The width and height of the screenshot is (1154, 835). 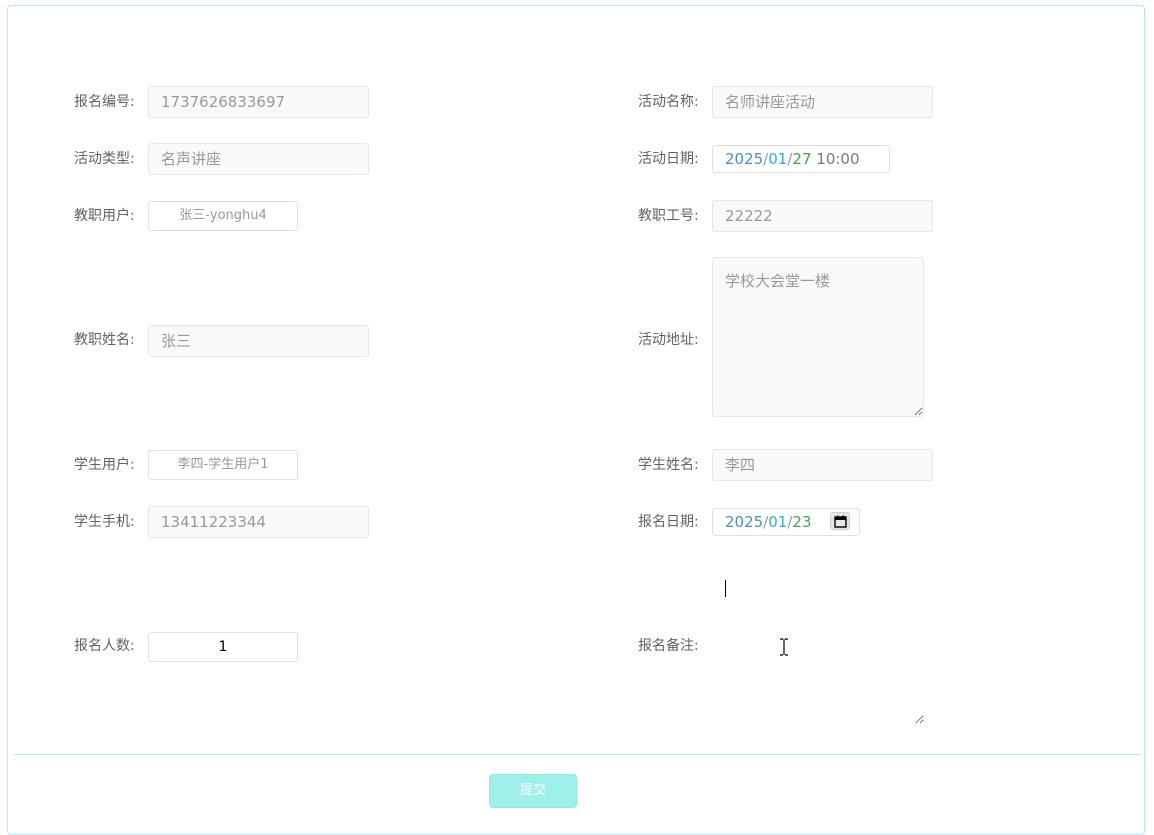 I want to click on reg-remark-label: 报名备注:, so click(x=668, y=646).